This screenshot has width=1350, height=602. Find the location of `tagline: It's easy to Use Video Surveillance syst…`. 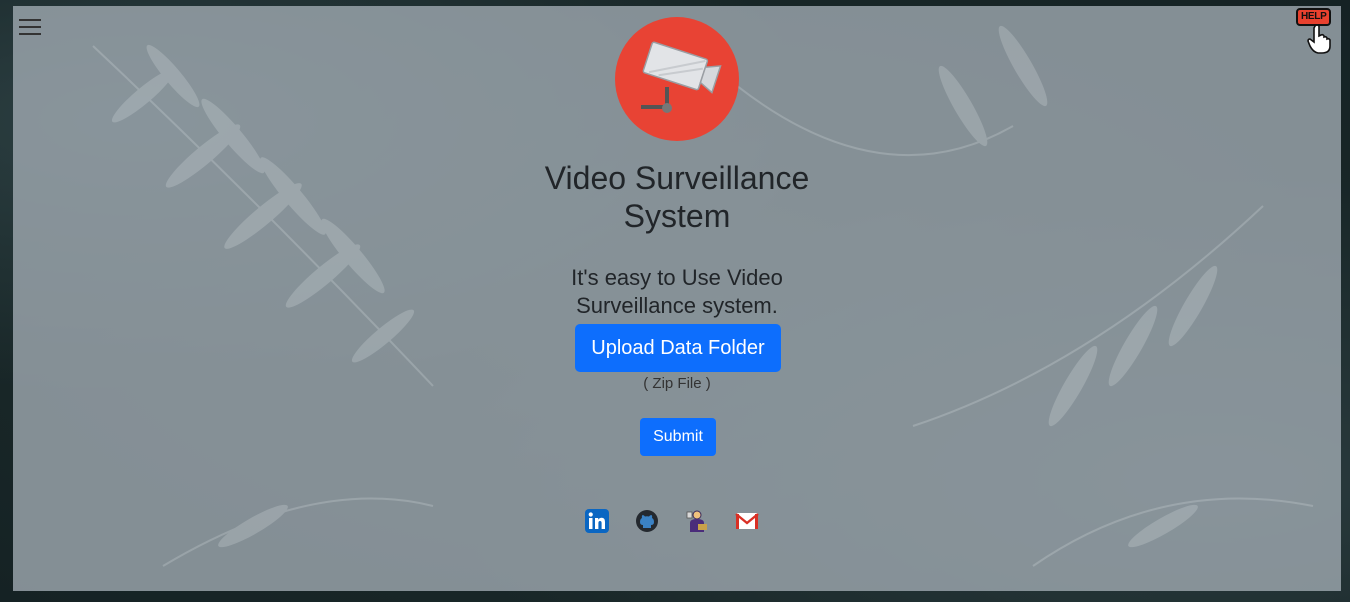

tagline: It's easy to Use Video Surveillance syst… is located at coordinates (677, 291).